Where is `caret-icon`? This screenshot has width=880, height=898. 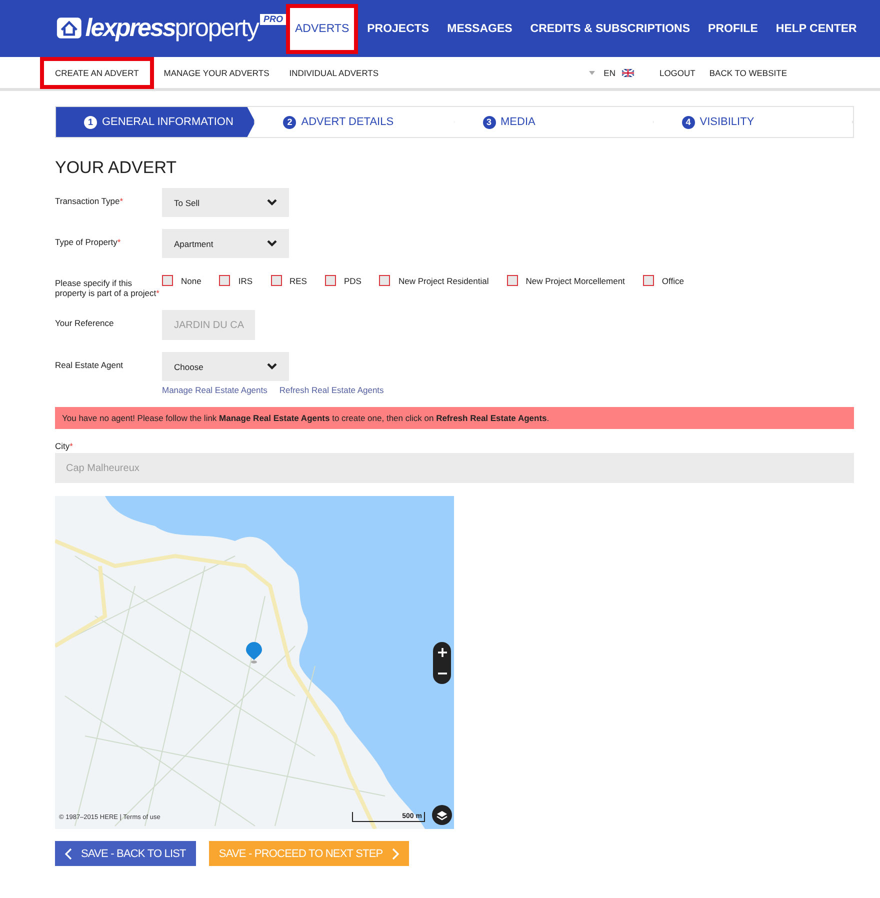 caret-icon is located at coordinates (591, 72).